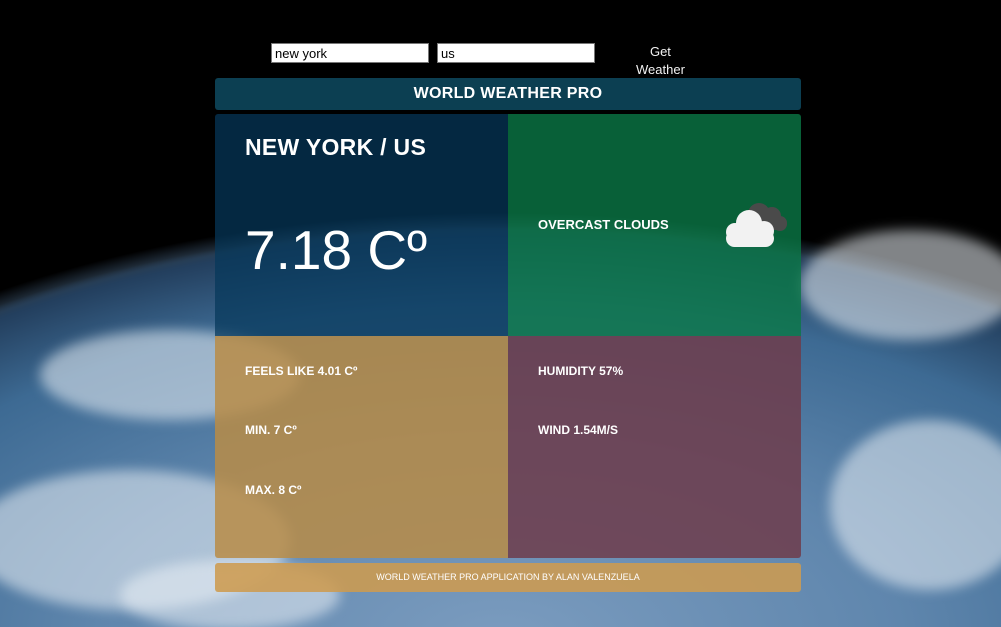 The height and width of the screenshot is (627, 1001). What do you see at coordinates (273, 490) in the screenshot?
I see `max-temp-value: MAX. 8 Cº` at bounding box center [273, 490].